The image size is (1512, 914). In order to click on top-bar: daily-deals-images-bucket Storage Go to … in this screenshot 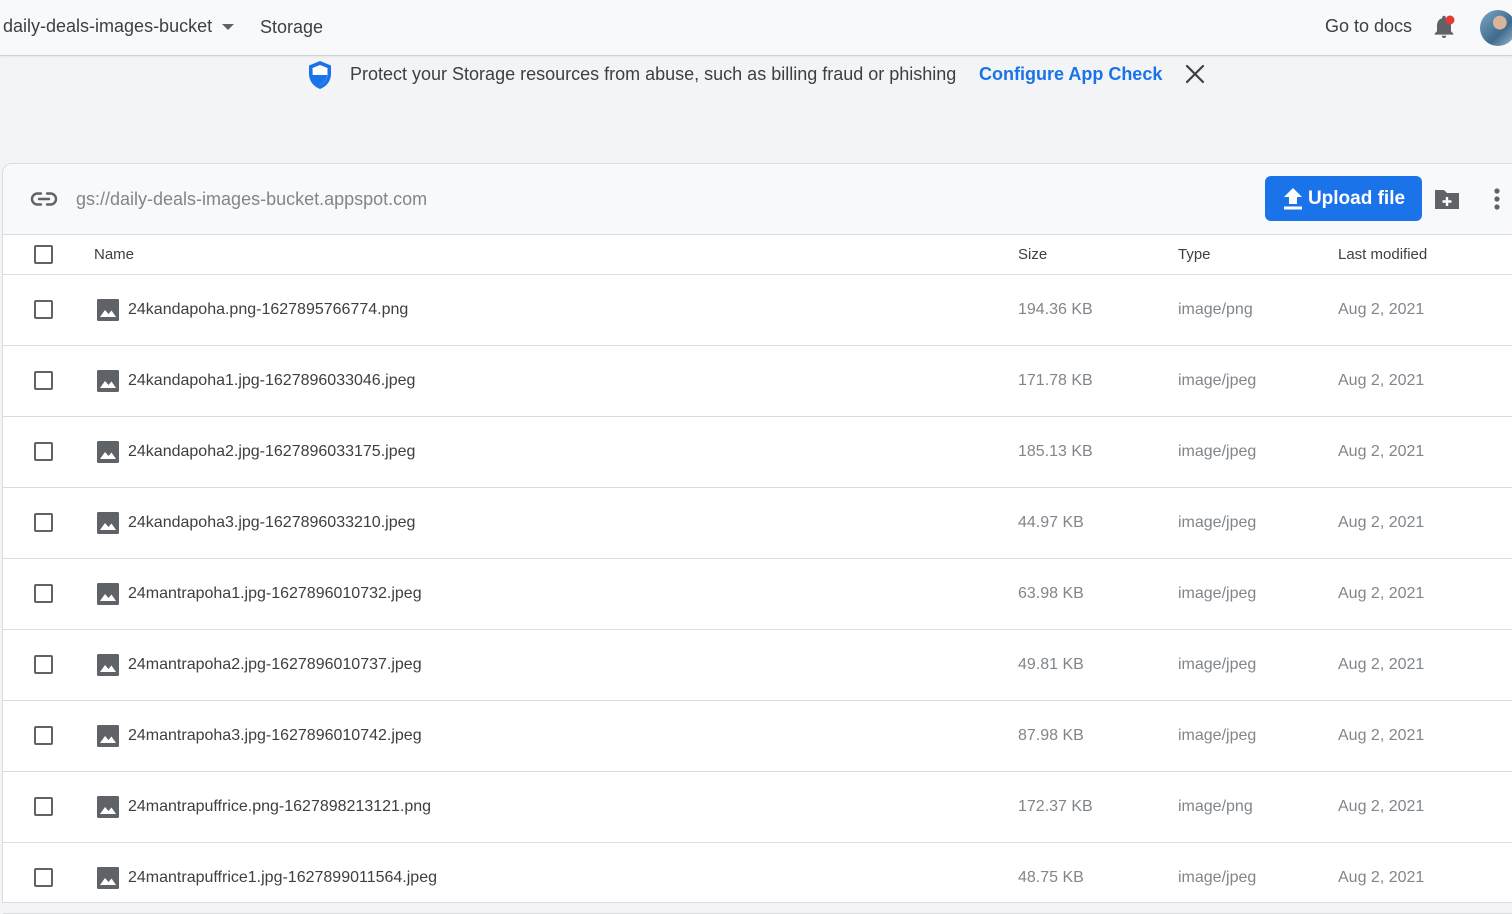, I will do `click(756, 28)`.